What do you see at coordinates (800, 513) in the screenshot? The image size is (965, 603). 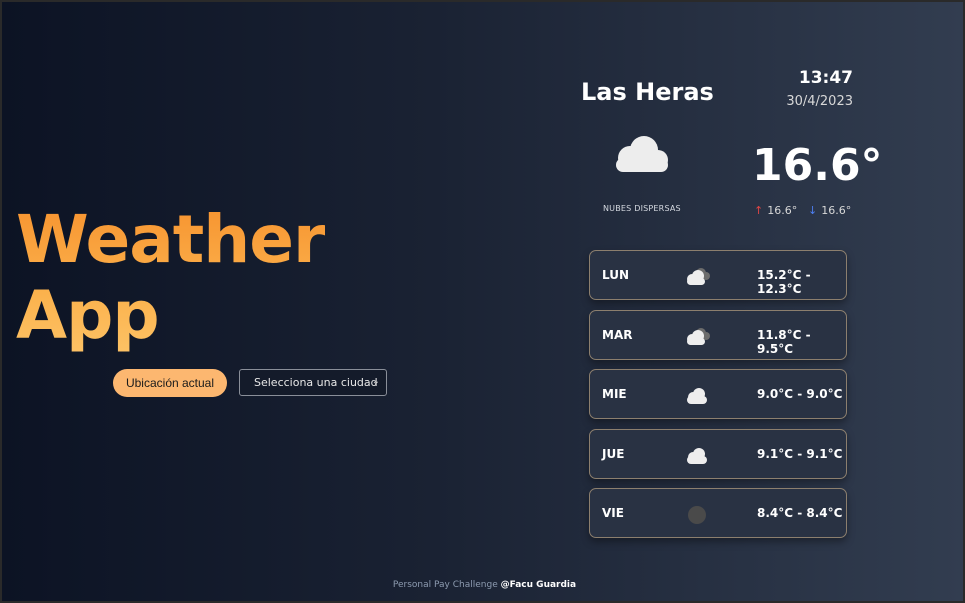 I see `forecast-range: 8.4°C - 8.4°C` at bounding box center [800, 513].